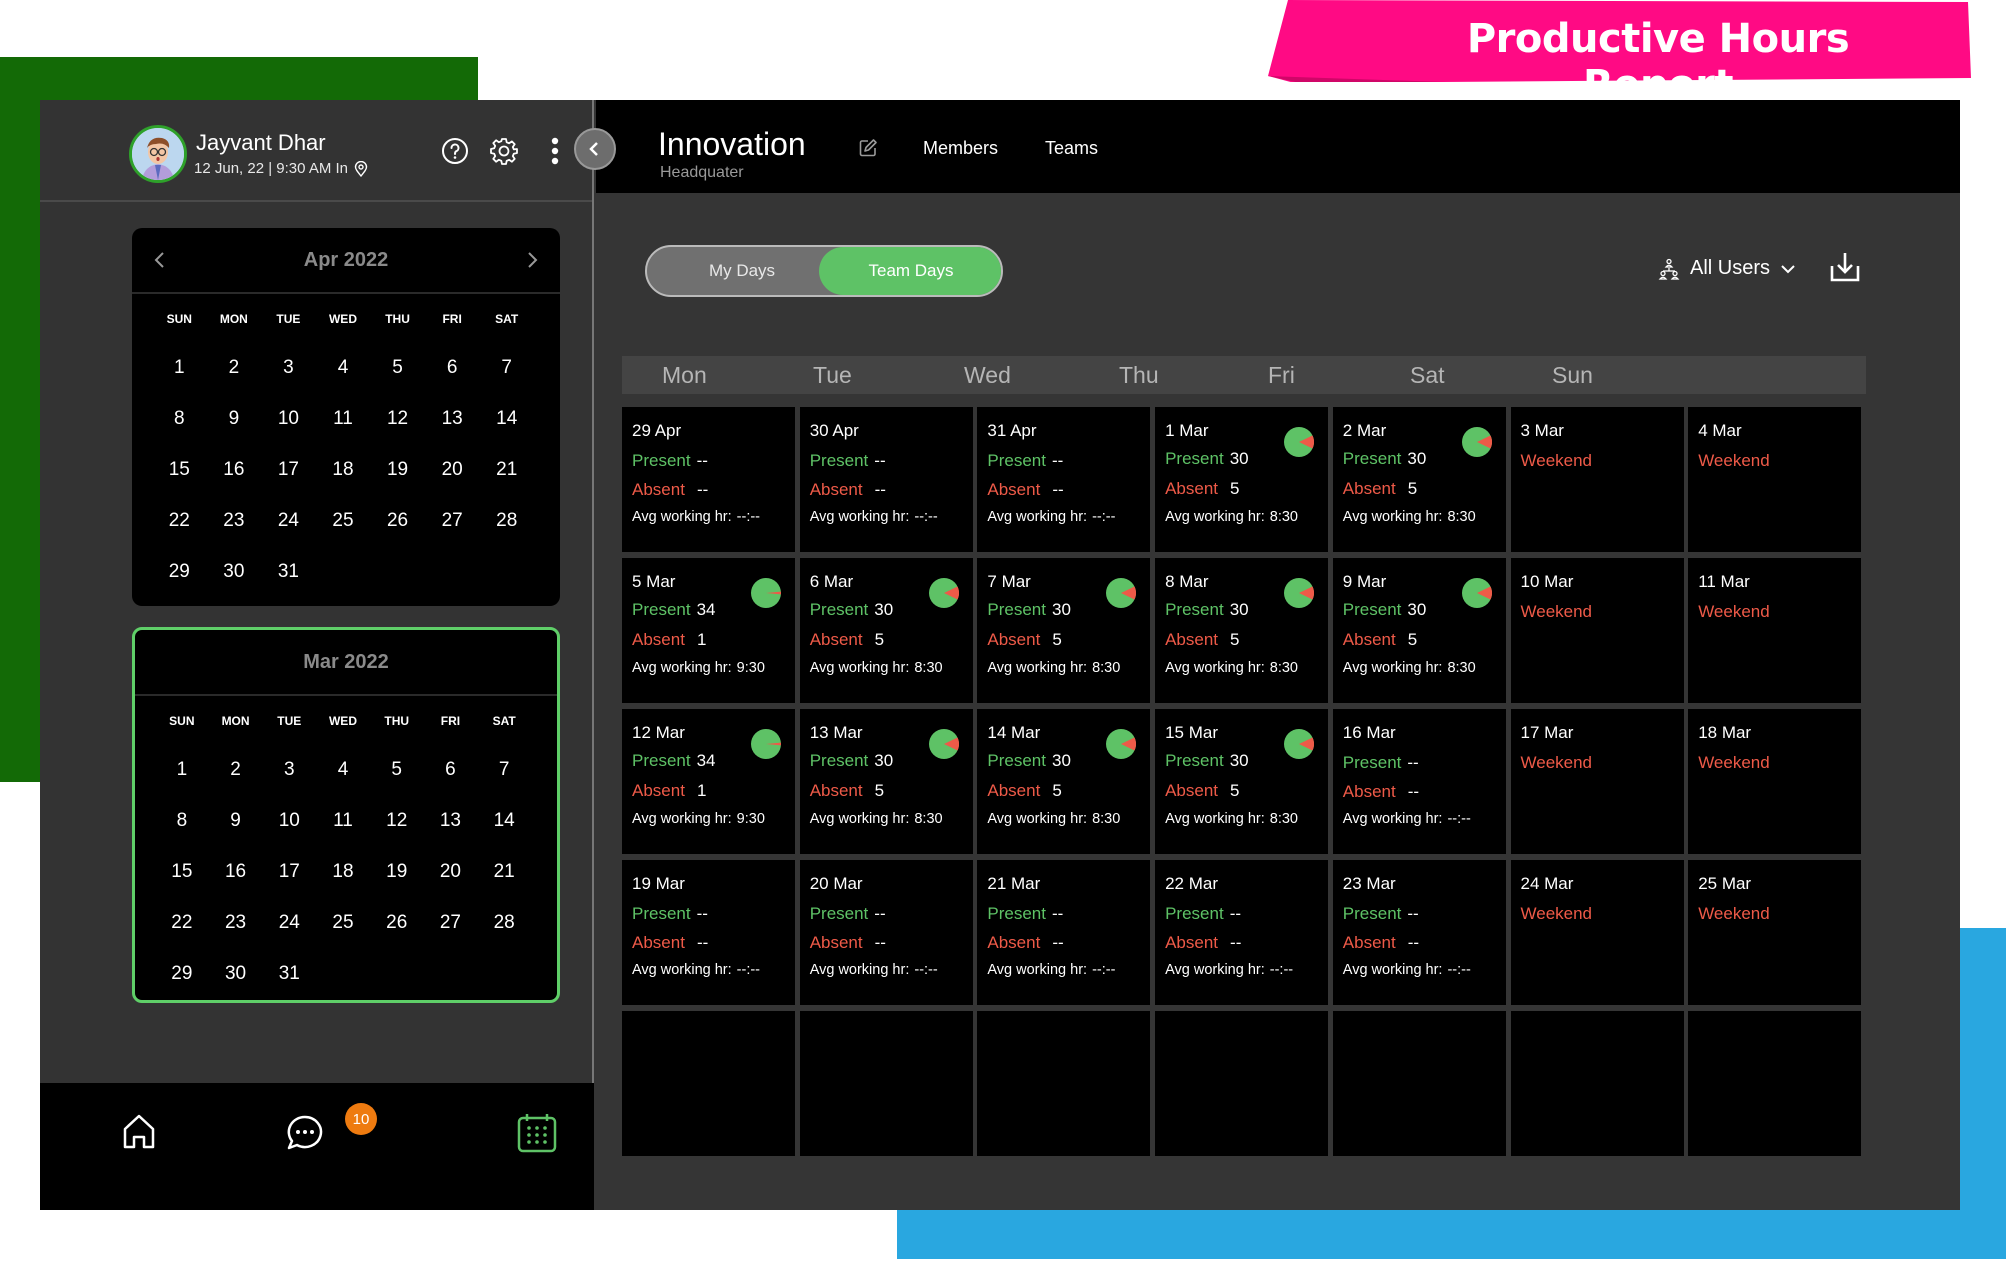 The width and height of the screenshot is (2006, 1261). I want to click on more-vertical-icon, so click(555, 151).